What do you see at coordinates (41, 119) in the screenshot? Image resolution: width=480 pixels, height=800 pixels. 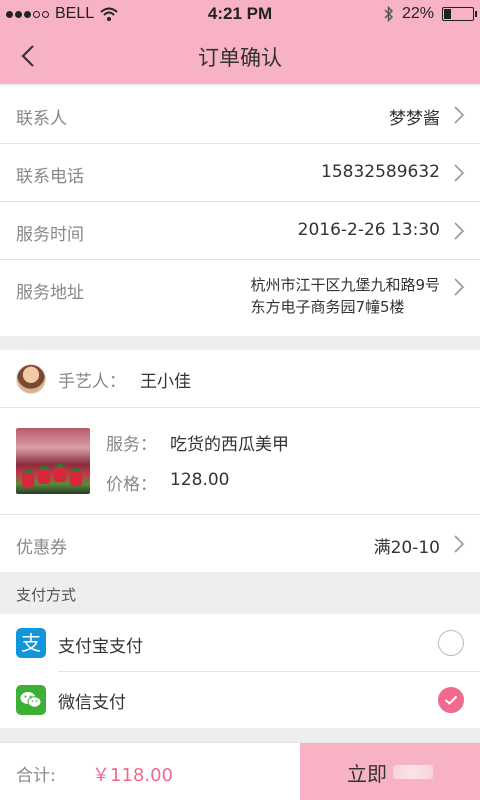 I see `contact-name-label: 联系人` at bounding box center [41, 119].